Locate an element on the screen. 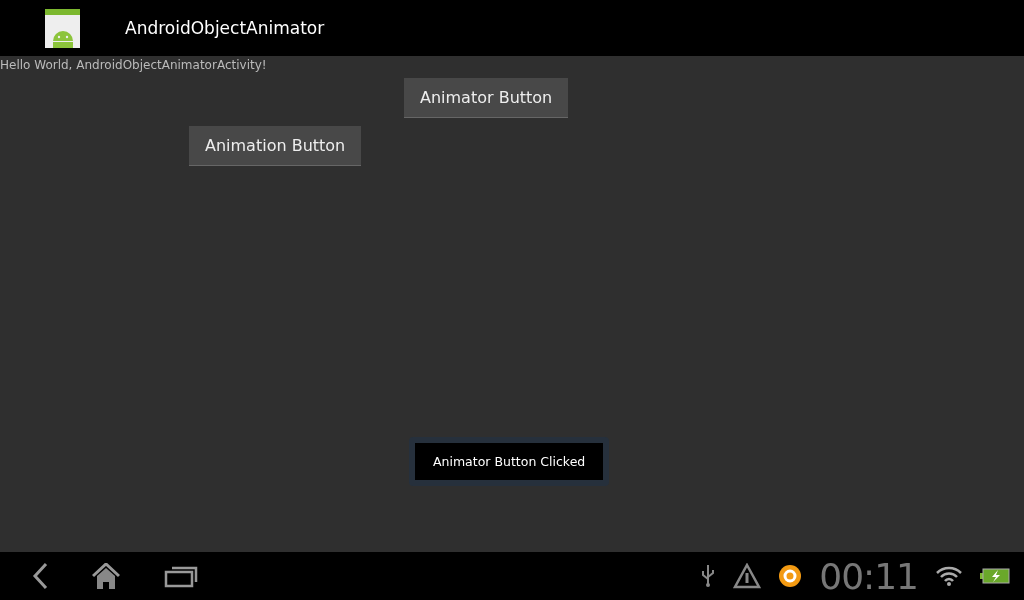 The height and width of the screenshot is (600, 1024). back-icon is located at coordinates (40, 576).